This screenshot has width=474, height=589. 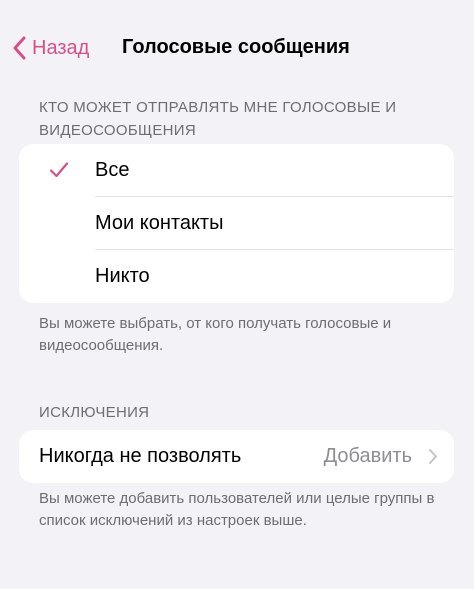 What do you see at coordinates (433, 456) in the screenshot?
I see `chevron-right-icon` at bounding box center [433, 456].